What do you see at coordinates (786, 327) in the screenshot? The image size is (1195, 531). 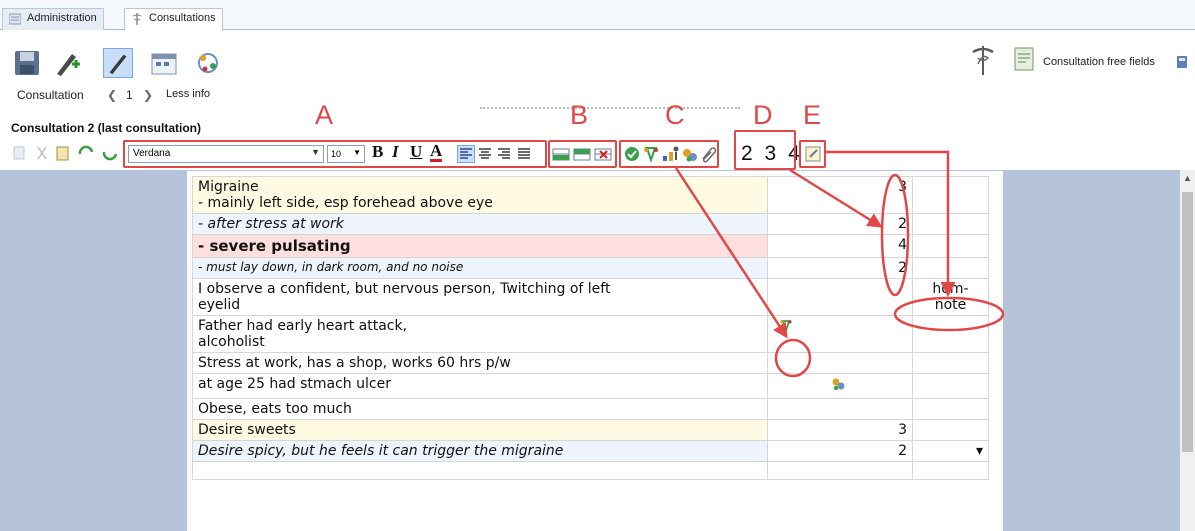 I see `miasm-icon` at bounding box center [786, 327].